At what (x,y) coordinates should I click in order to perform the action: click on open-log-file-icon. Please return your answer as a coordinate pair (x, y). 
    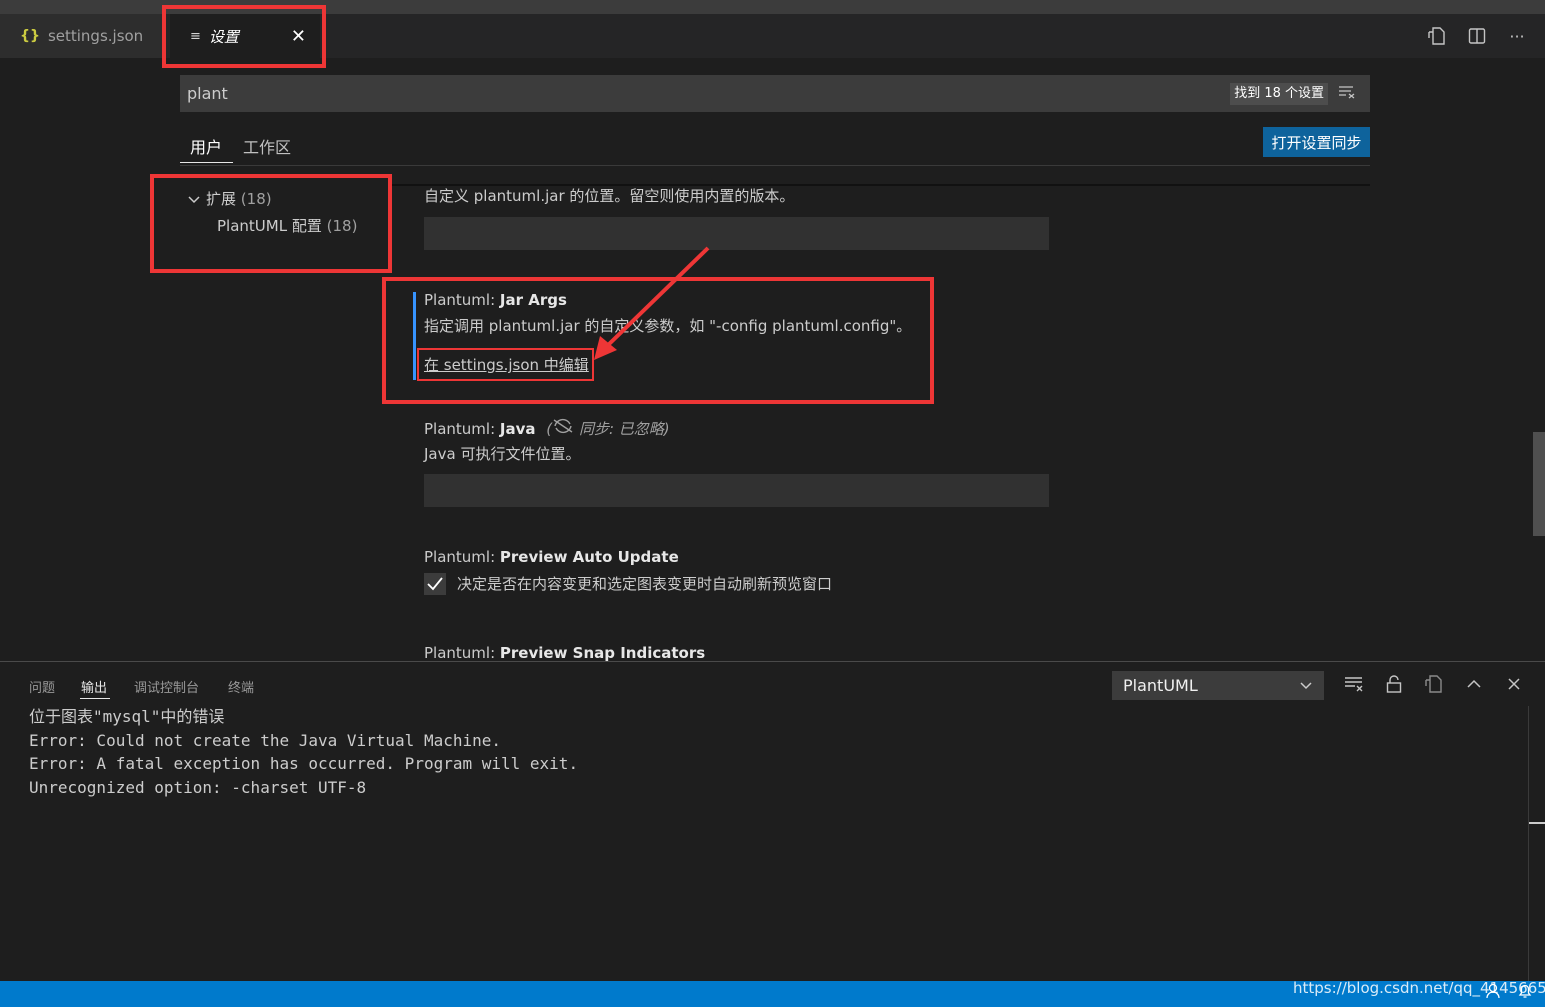
    Looking at the image, I should click on (1434, 684).